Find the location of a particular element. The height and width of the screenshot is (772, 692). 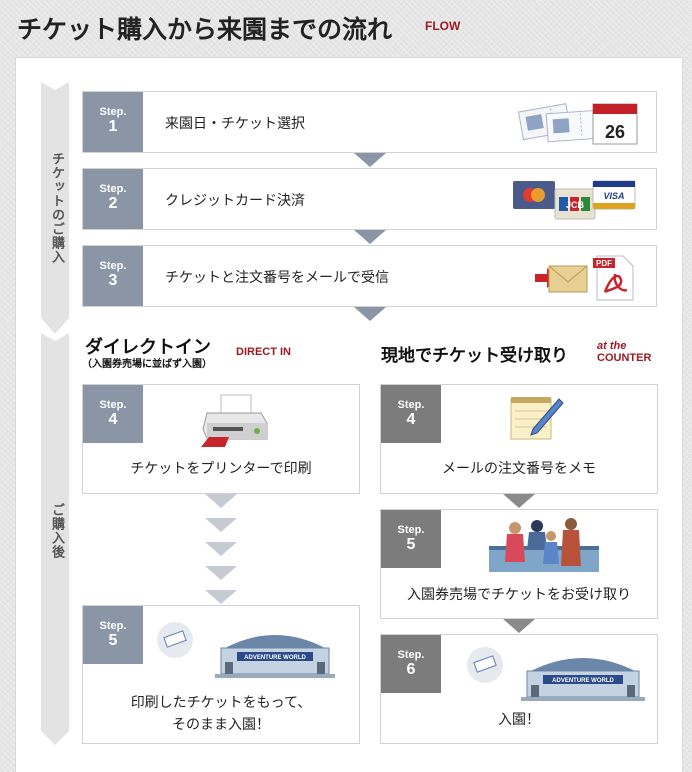

page-title-en: FLOW is located at coordinates (443, 26).